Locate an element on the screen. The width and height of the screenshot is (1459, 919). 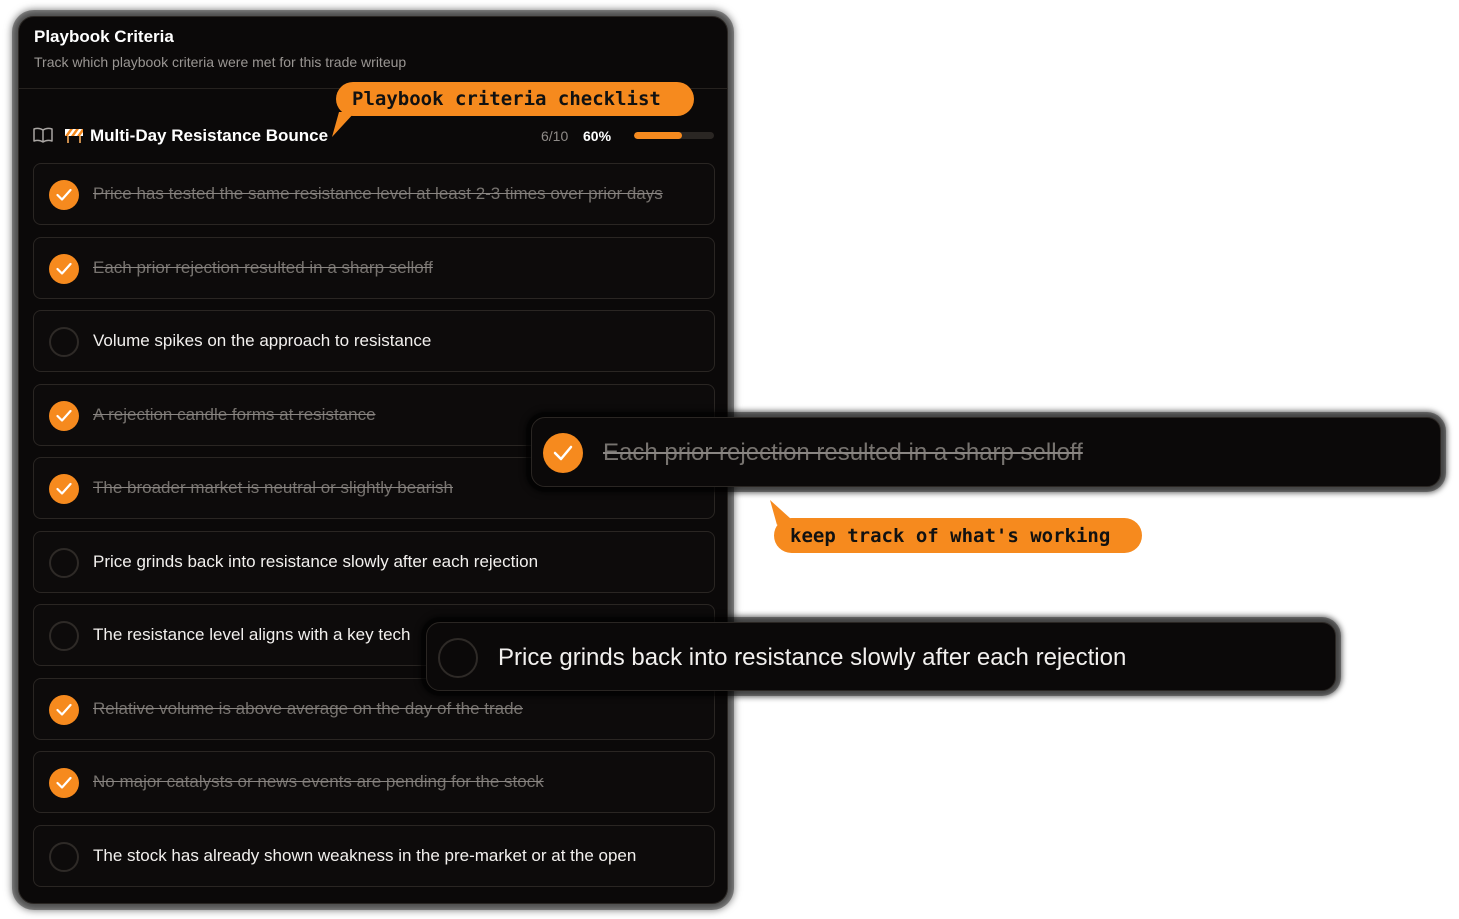
playbook-row: Multi-Day Resistance Bounce 6/10 60% is located at coordinates (374, 136).